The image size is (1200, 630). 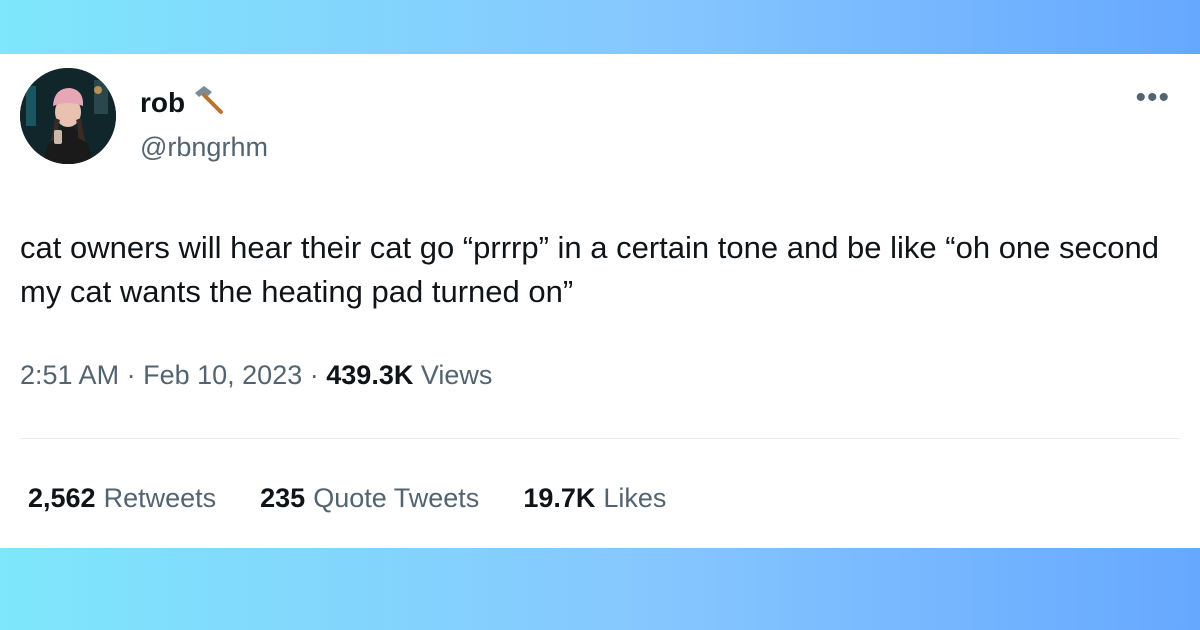 What do you see at coordinates (600, 438) in the screenshot?
I see `divider` at bounding box center [600, 438].